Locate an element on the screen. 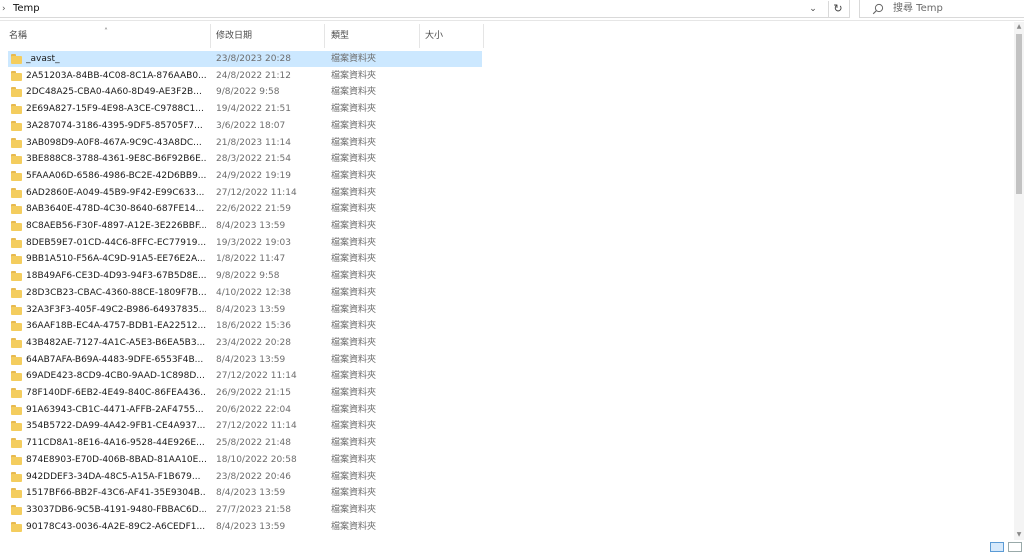  file-row: _avast_ 23/8/2023 20:28 檔案資料夾 is located at coordinates (245, 59).